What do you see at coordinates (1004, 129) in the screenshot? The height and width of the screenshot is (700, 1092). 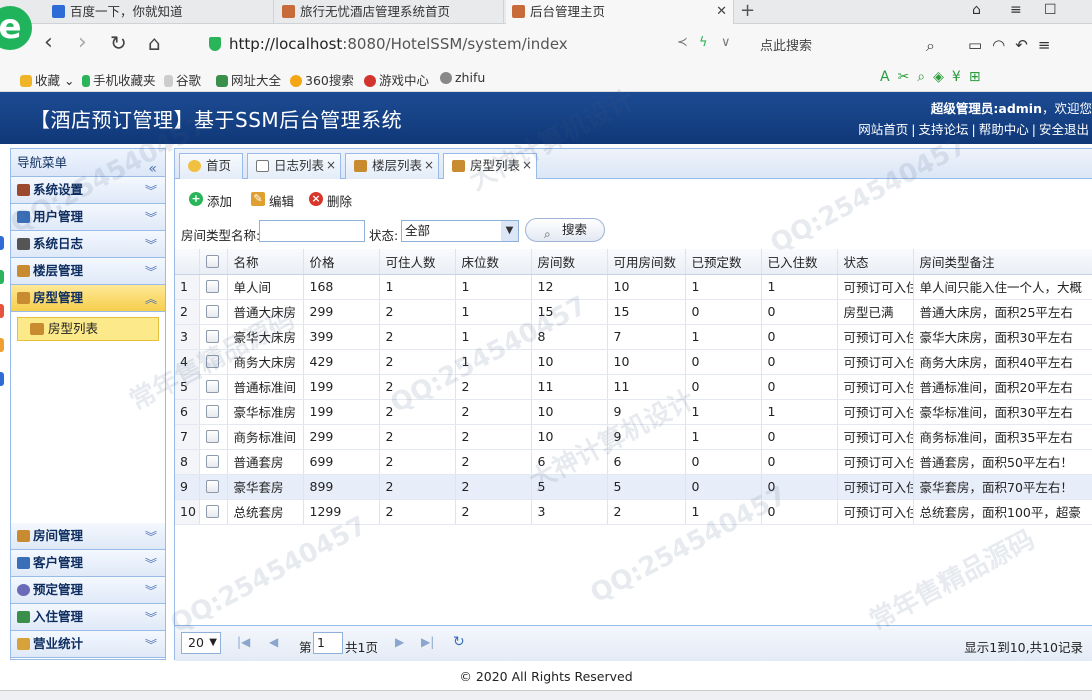 I see `link-help: 帮助中心` at bounding box center [1004, 129].